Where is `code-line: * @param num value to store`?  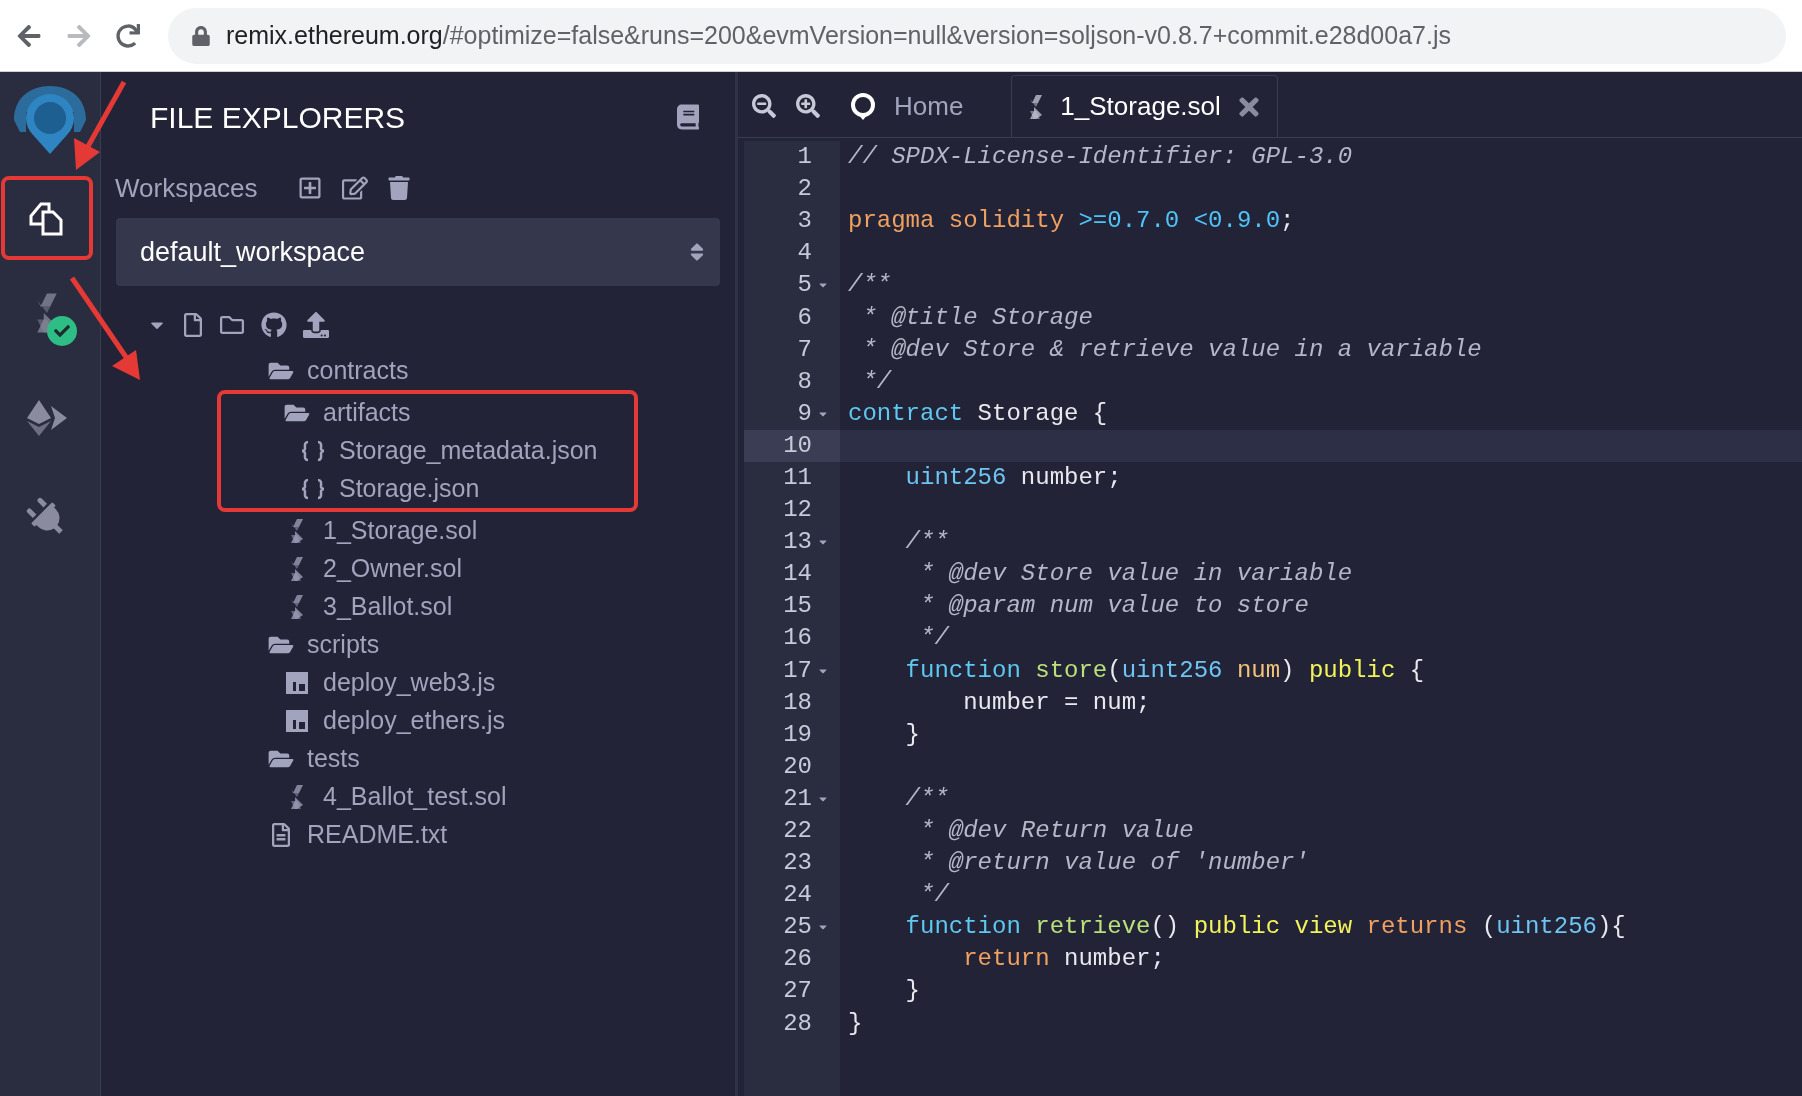 code-line: * @param num value to store is located at coordinates (1114, 606).